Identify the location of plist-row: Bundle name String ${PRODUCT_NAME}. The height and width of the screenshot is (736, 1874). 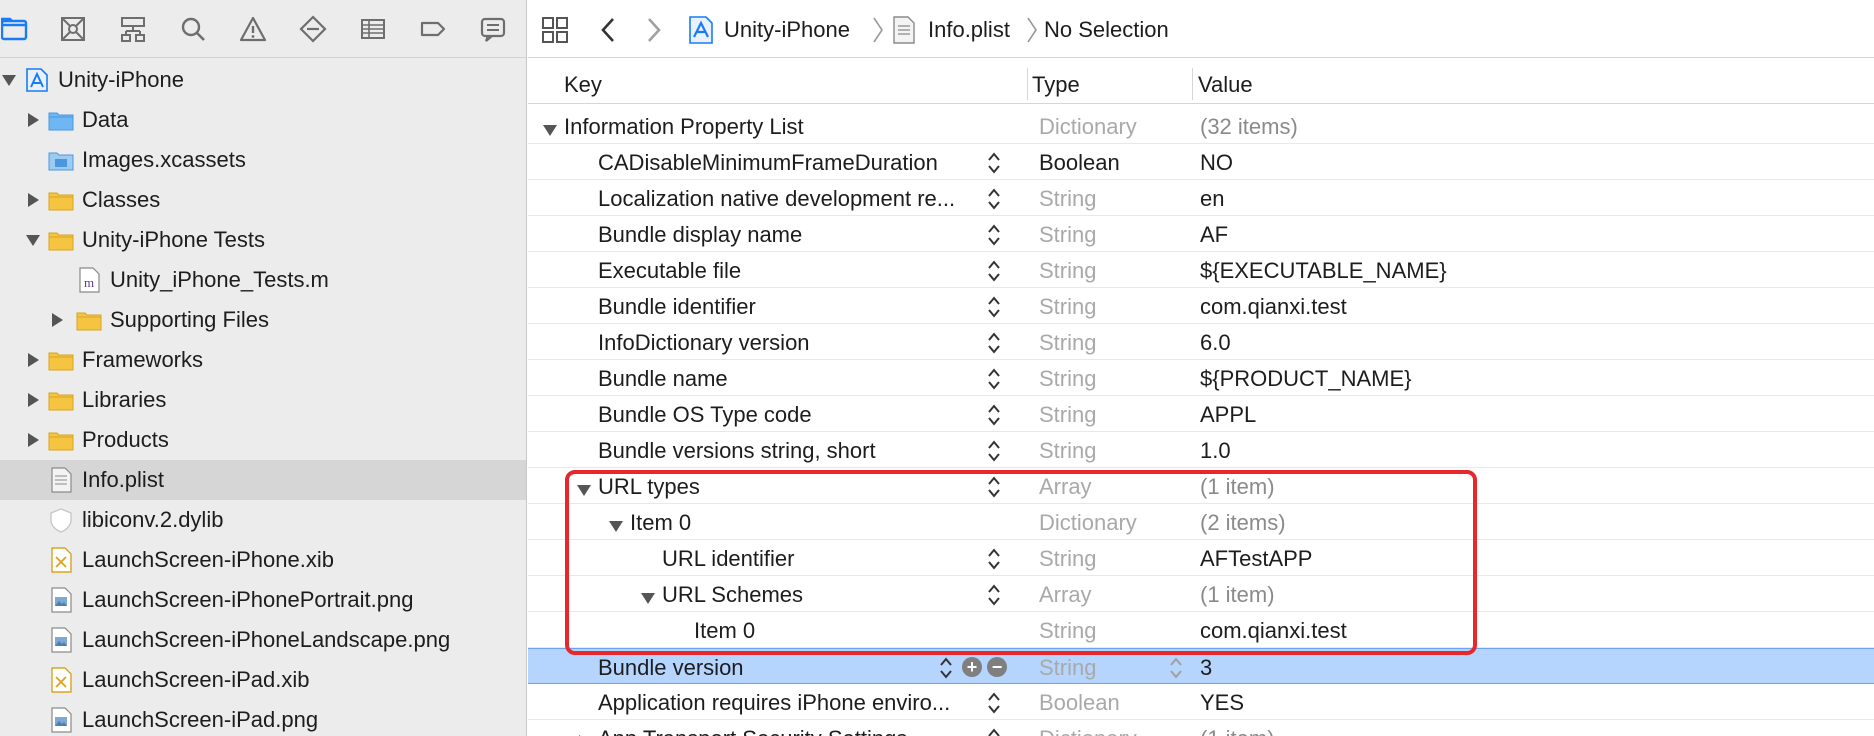
(1201, 378).